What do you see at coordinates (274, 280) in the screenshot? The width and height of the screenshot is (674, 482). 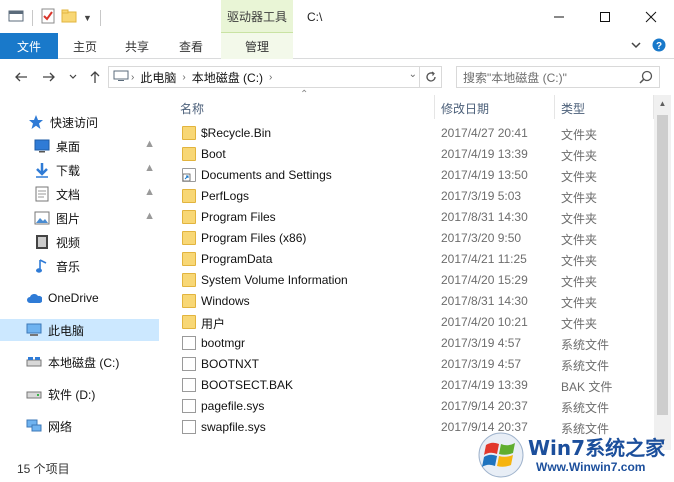 I see `file-name: System Volume Information` at bounding box center [274, 280].